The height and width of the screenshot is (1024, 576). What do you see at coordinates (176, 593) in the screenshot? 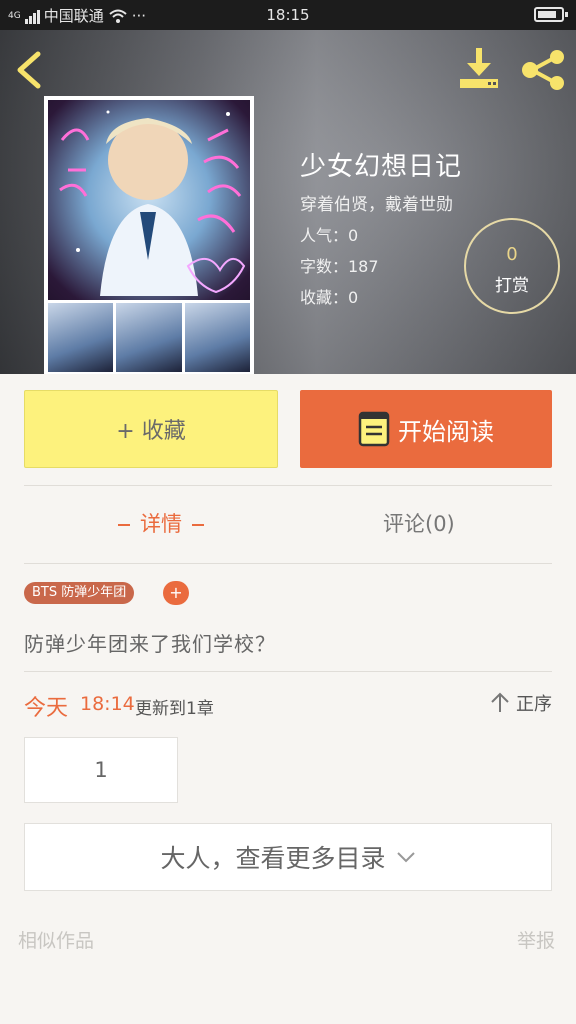
I see `add-tag-button: +` at bounding box center [176, 593].